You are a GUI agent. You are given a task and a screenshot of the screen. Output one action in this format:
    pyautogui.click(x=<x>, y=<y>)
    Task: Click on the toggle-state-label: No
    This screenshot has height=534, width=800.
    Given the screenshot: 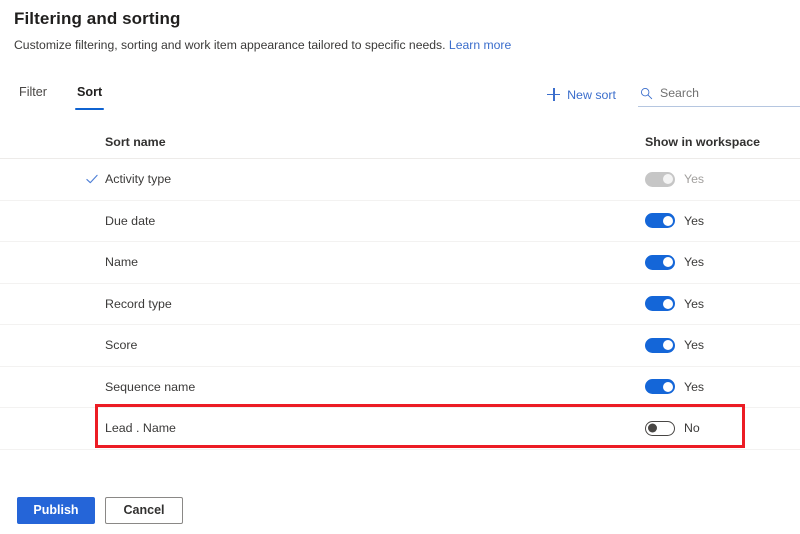 What is the action you would take?
    pyautogui.click(x=692, y=428)
    